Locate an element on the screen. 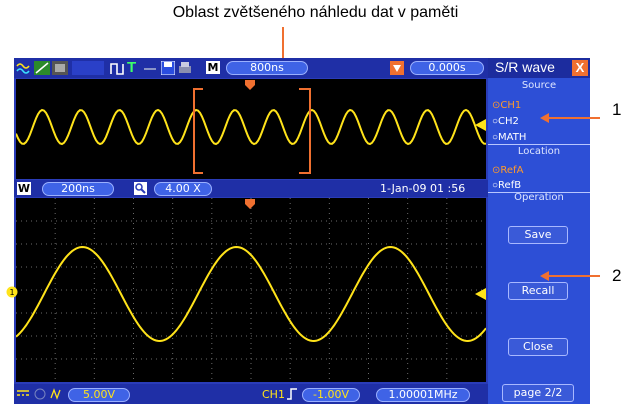 This screenshot has height=406, width=631. zoom-bracket-bottom-right is located at coordinates (304, 173).